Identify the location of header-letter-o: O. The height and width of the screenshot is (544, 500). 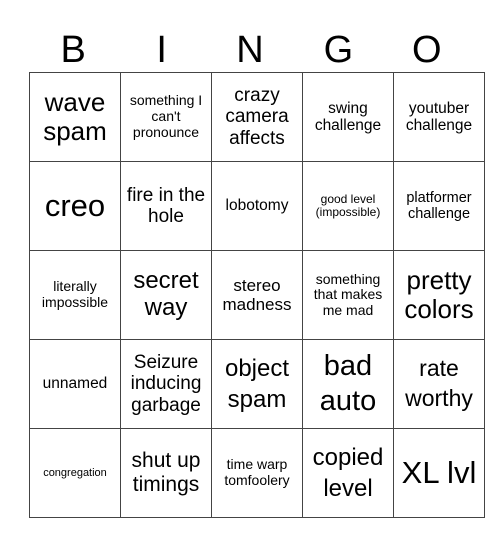
(427, 50).